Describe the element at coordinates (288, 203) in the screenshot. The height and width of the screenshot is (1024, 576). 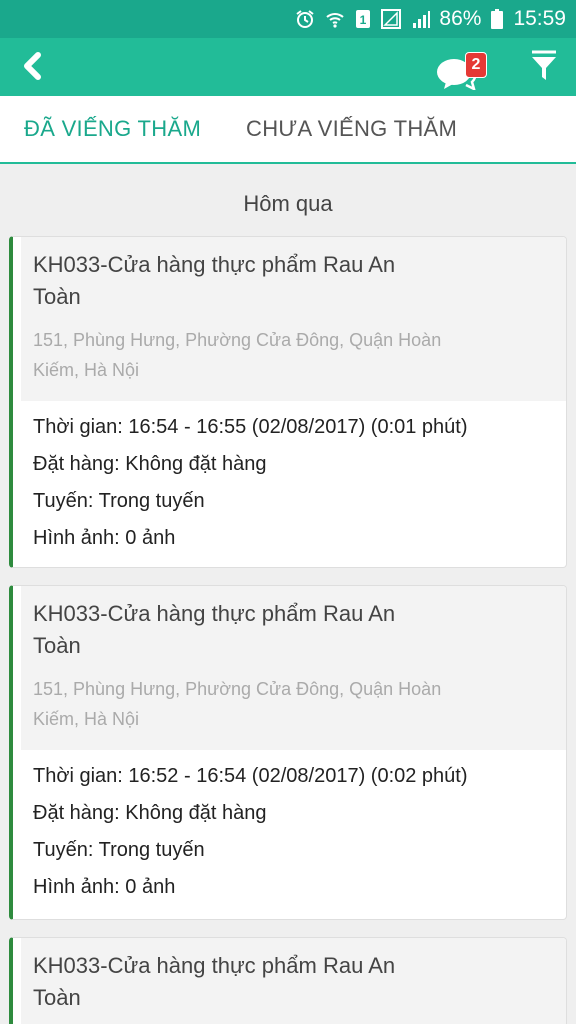
I see `section-header-date: Hôm qua` at that location.